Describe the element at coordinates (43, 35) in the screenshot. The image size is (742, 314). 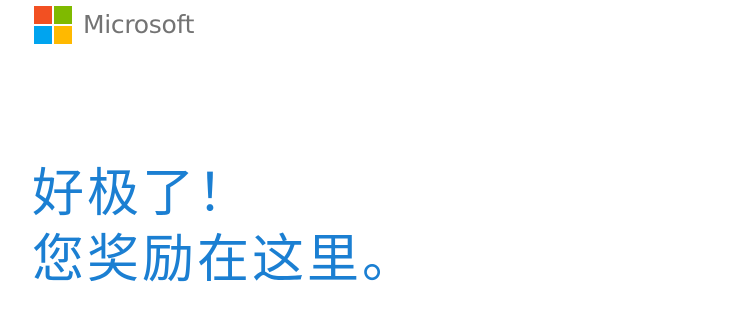
I see `logo-square-blue` at that location.